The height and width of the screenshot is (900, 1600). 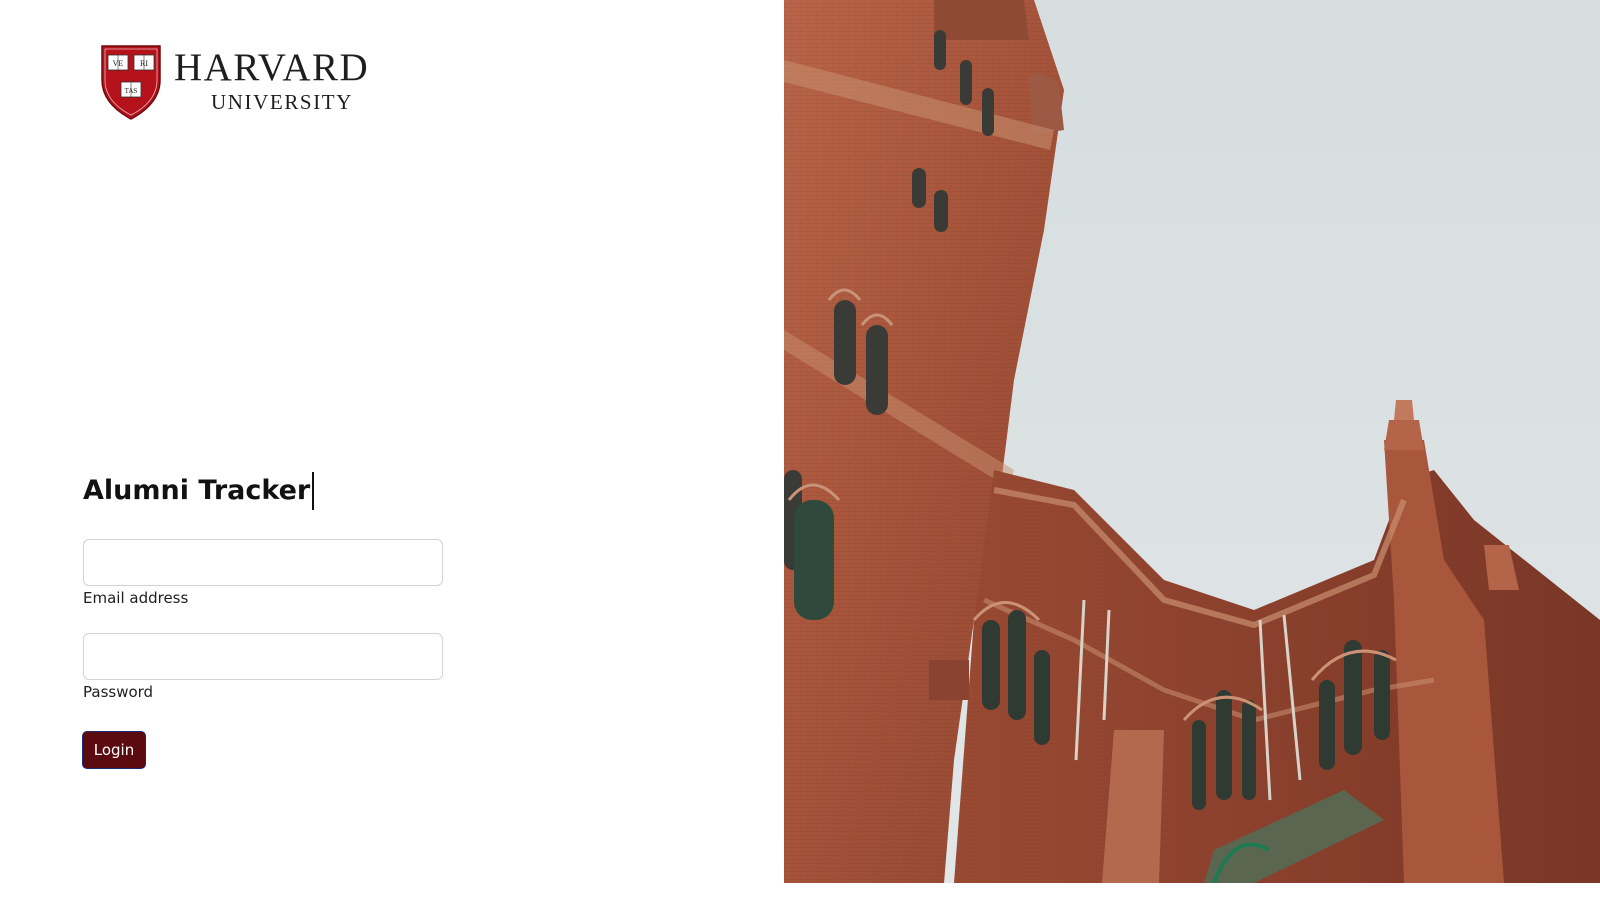 What do you see at coordinates (118, 692) in the screenshot?
I see `password-label: Password` at bounding box center [118, 692].